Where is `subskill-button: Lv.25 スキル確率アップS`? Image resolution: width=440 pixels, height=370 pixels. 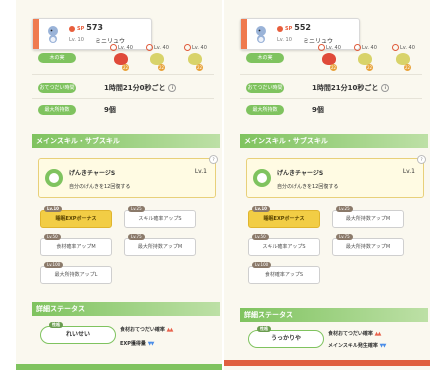 subskill-button: Lv.25 スキル確率アップS is located at coordinates (160, 217).